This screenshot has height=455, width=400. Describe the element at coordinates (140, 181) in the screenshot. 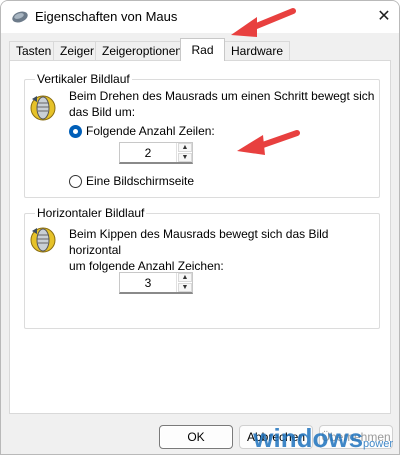

I see `radio-page-label: Eine Bildschirmseite` at that location.